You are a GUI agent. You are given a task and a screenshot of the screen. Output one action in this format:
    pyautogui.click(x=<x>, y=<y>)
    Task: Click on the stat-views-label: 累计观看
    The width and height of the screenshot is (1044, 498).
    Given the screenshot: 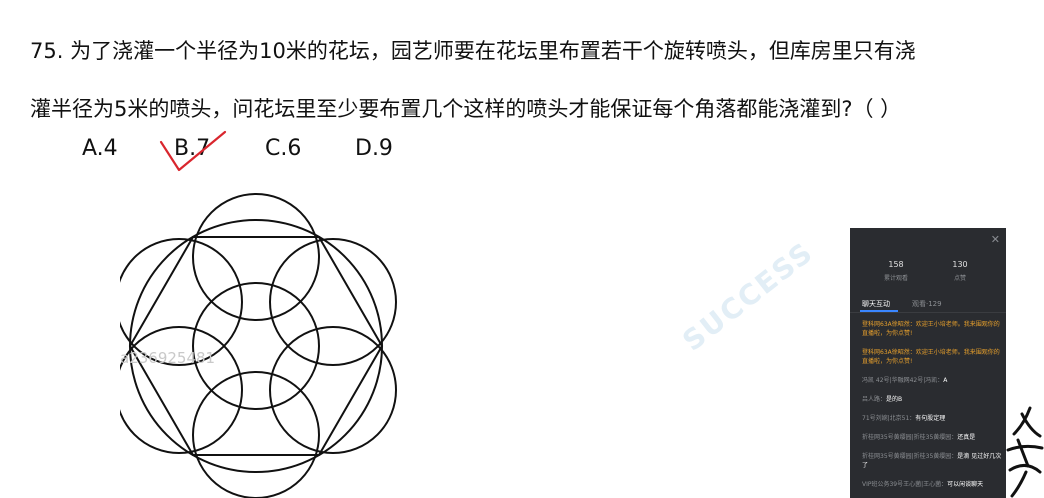 What is the action you would take?
    pyautogui.click(x=895, y=278)
    